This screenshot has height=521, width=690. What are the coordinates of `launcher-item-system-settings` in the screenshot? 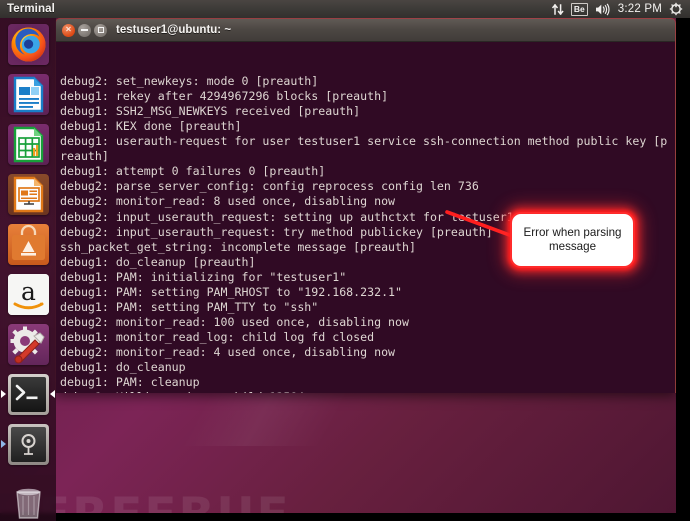 It's located at (28, 344).